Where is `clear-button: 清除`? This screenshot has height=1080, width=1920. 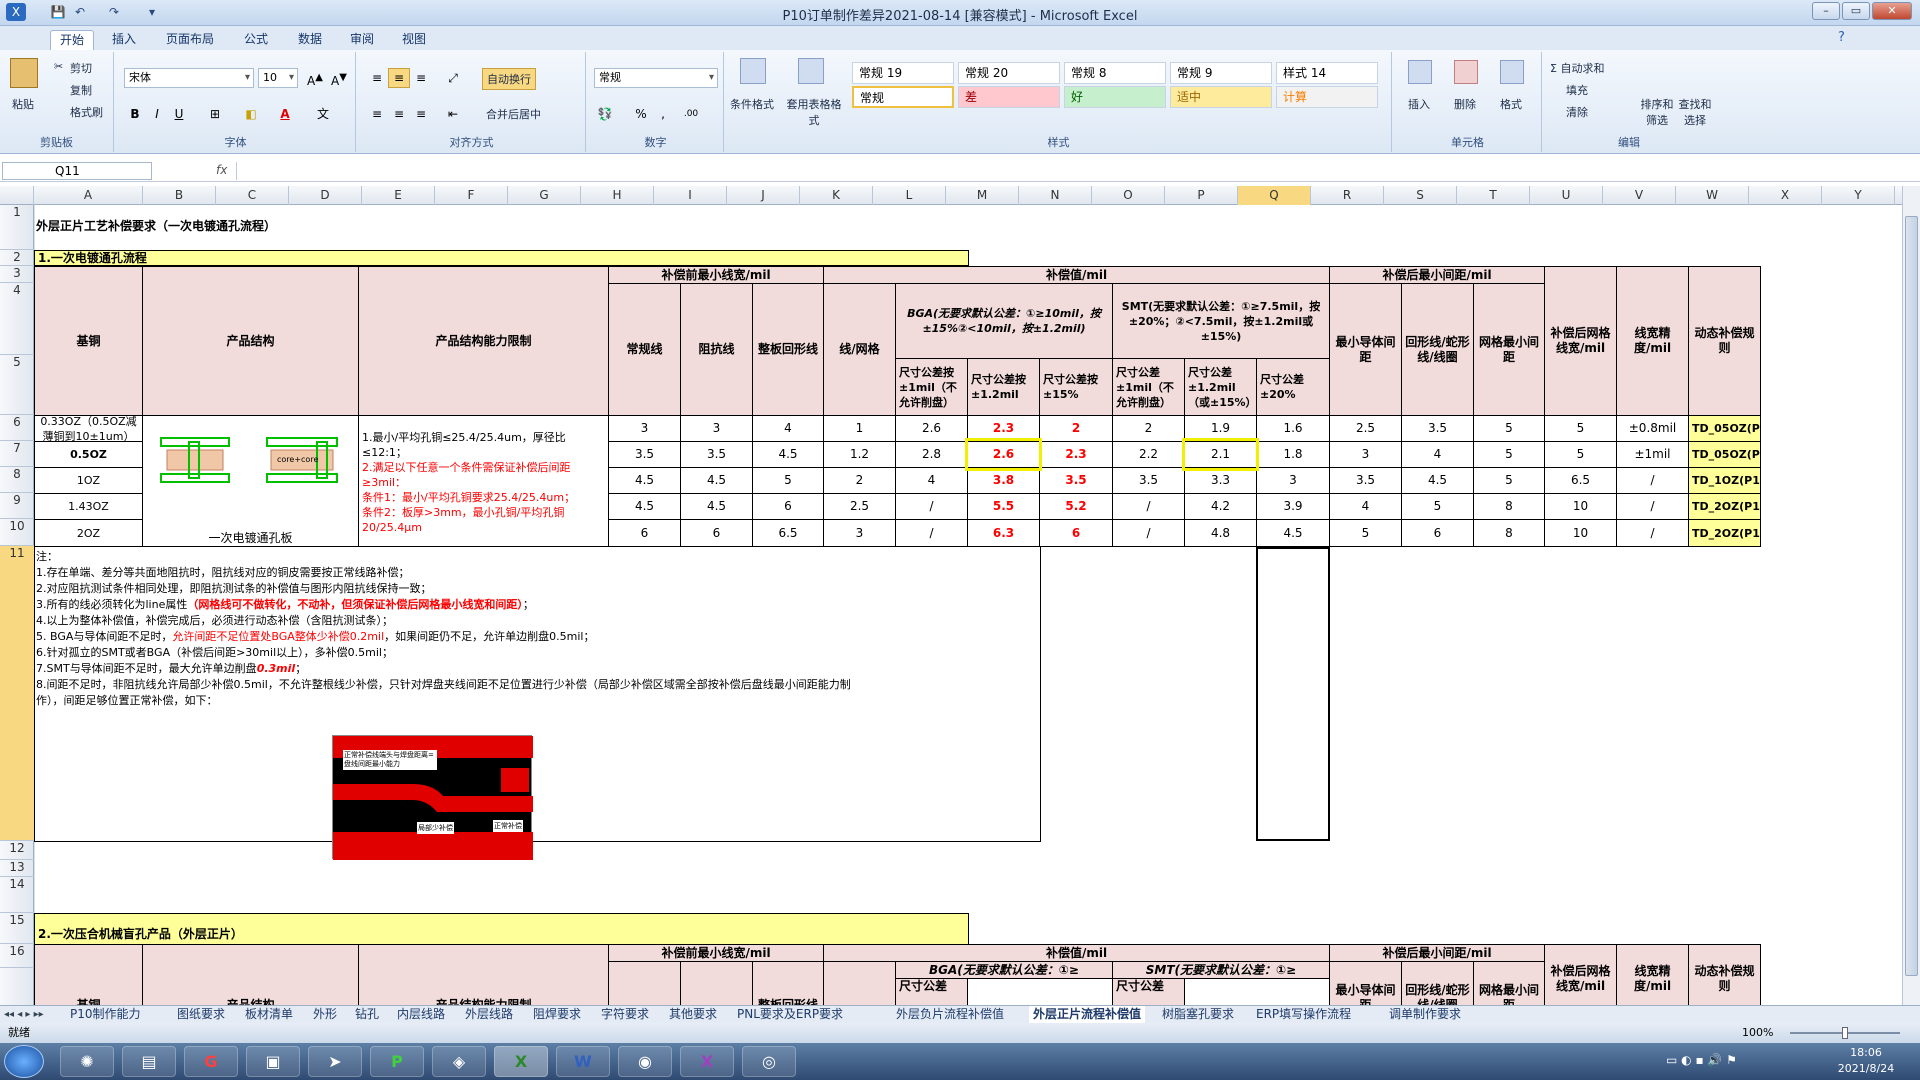
clear-button: 清除 is located at coordinates (1577, 112).